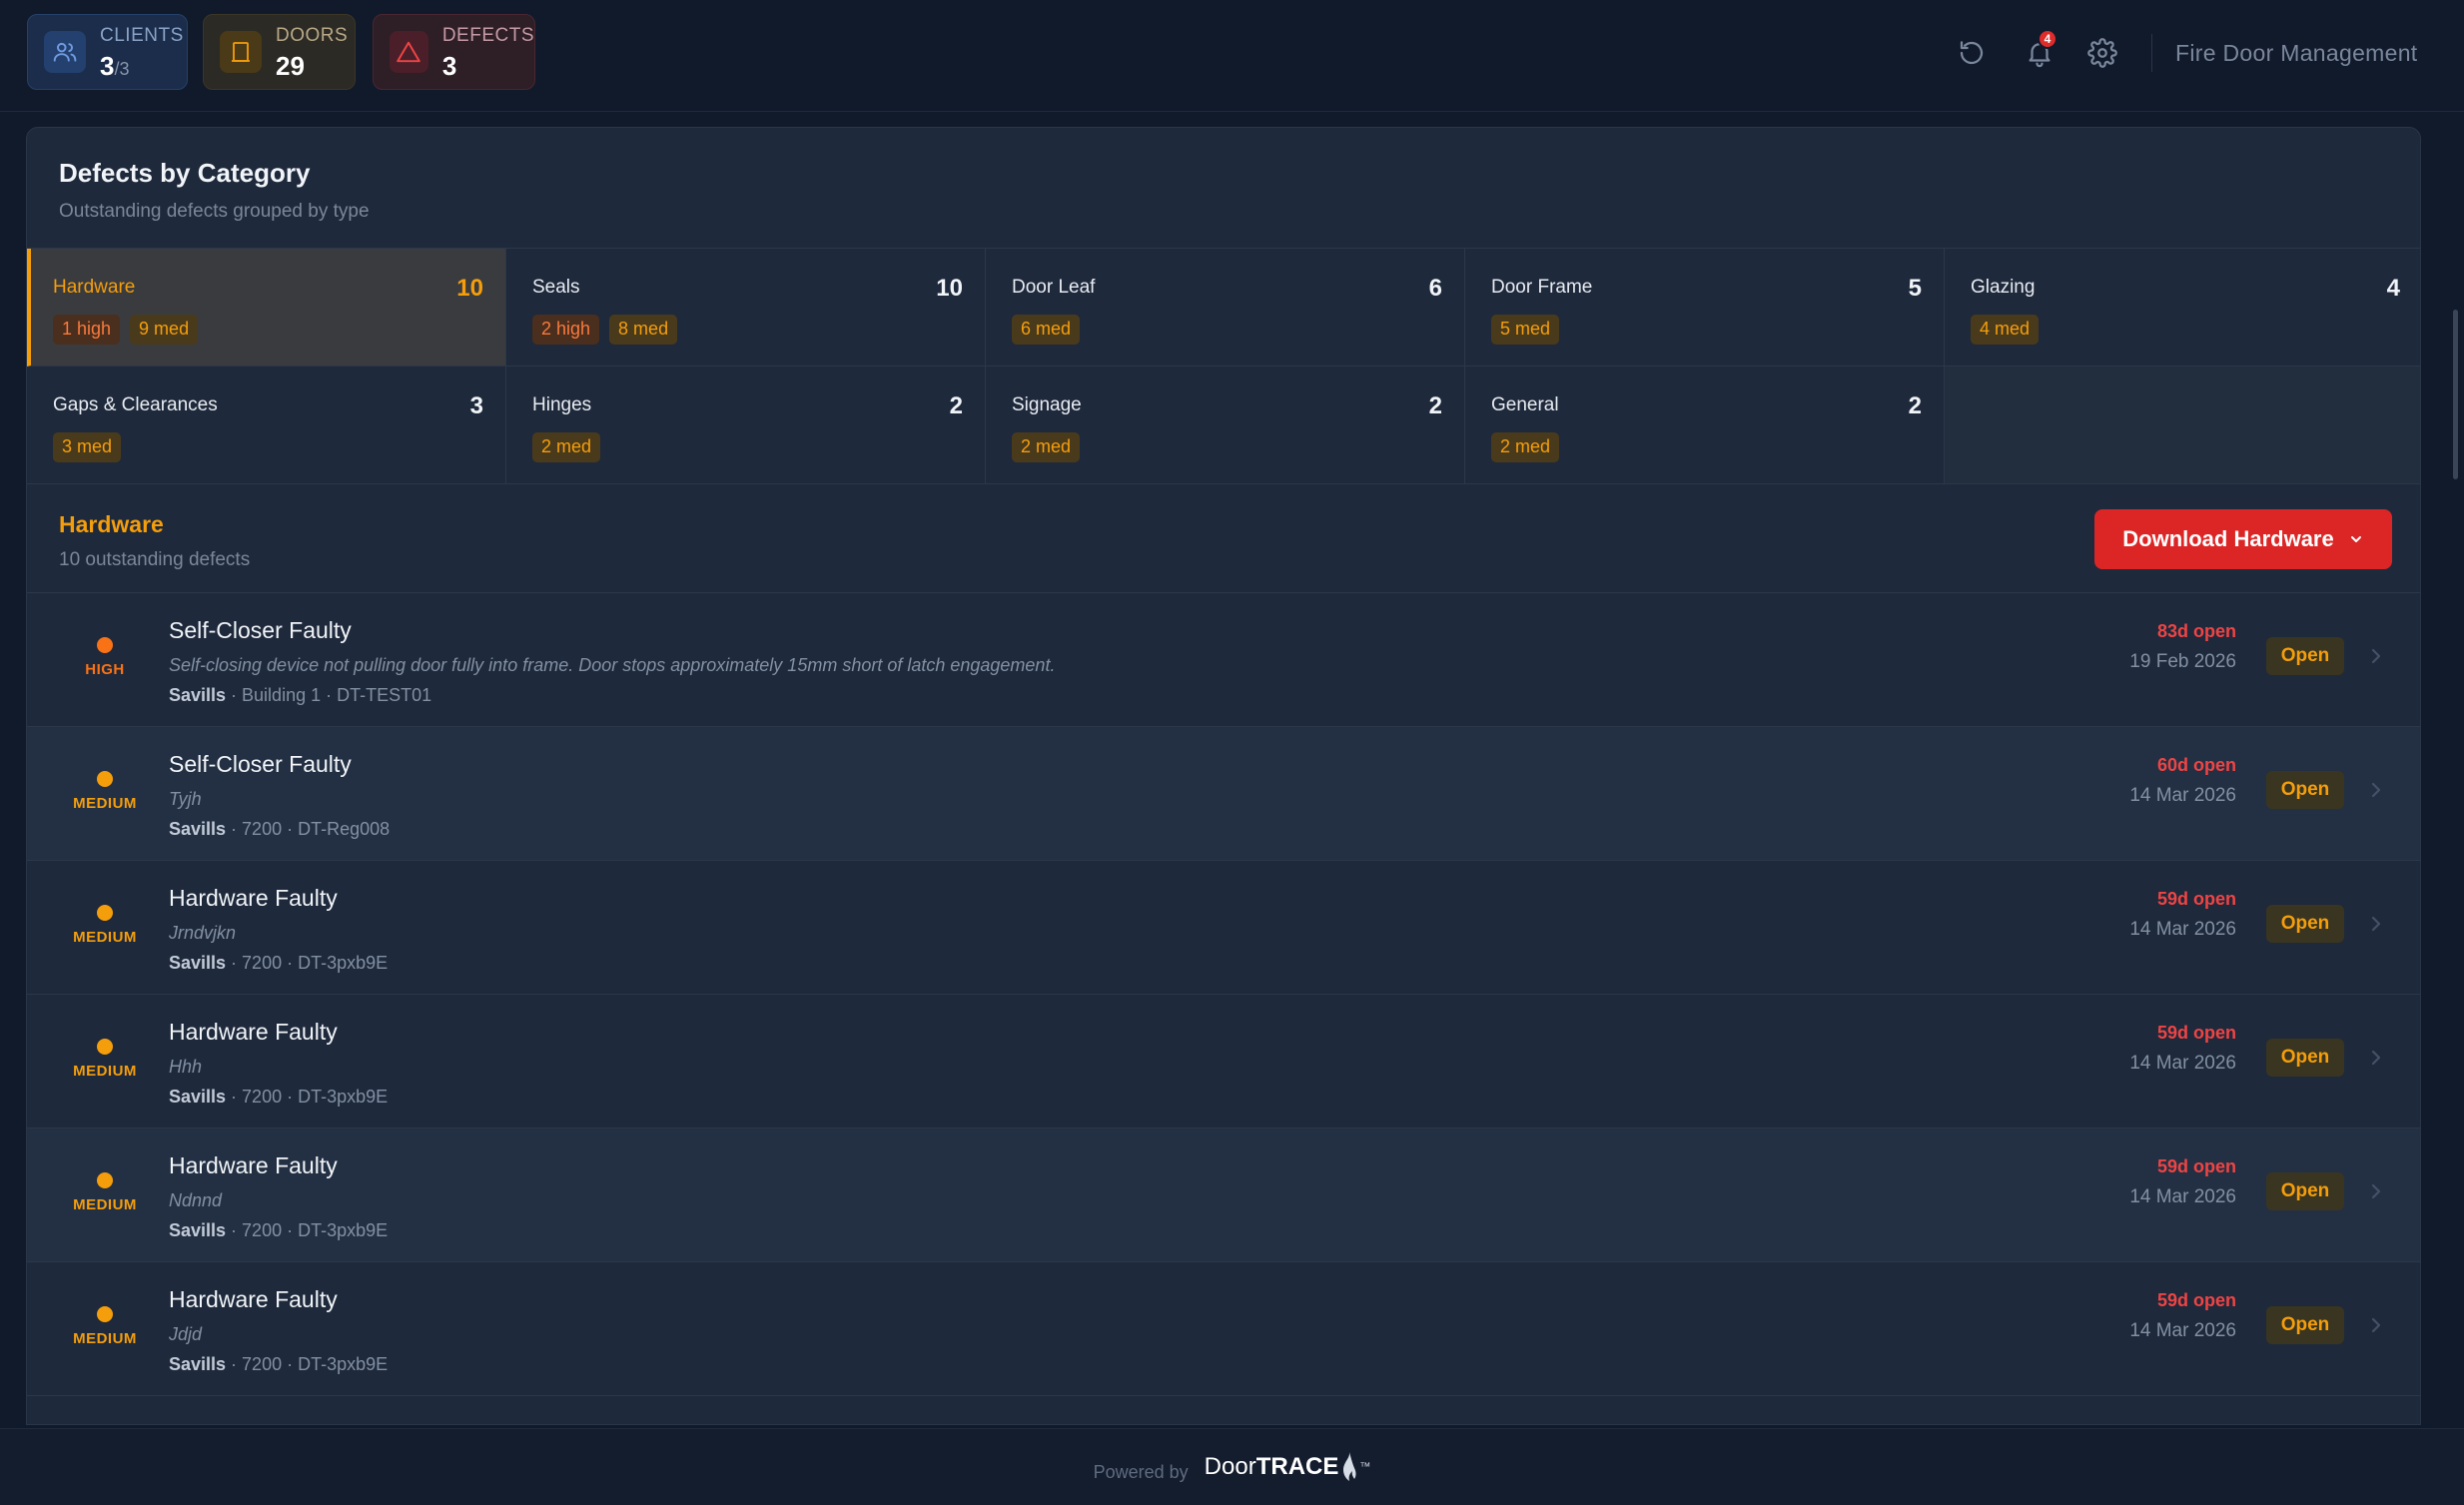 The image size is (2464, 1505). I want to click on refresh-icon, so click(1972, 53).